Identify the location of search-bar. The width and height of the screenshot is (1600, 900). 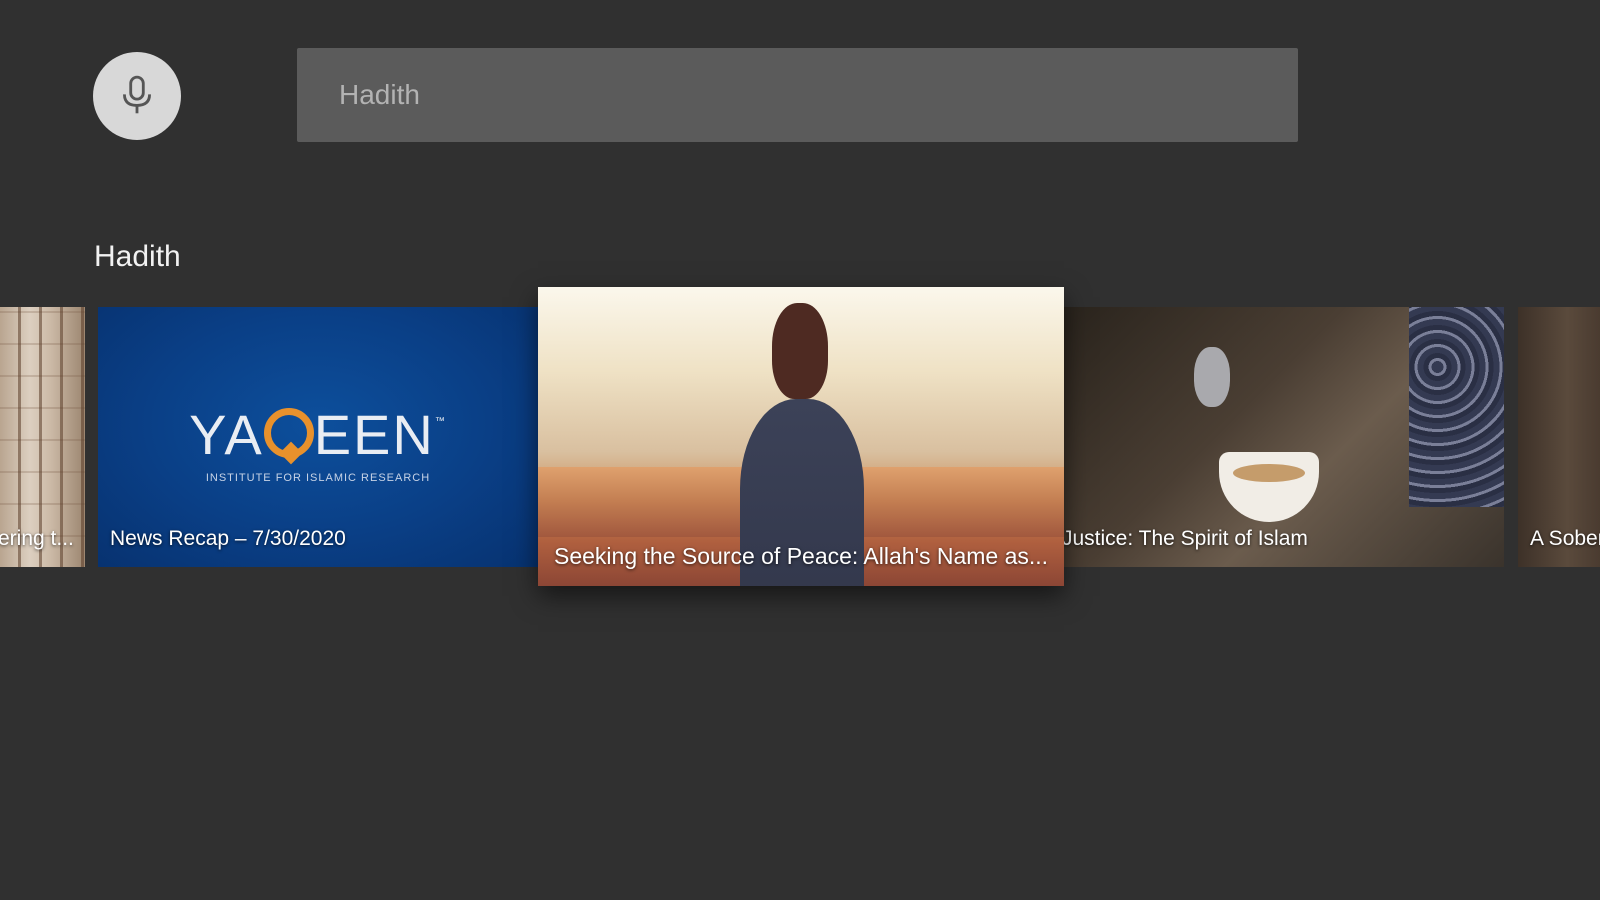
(797, 95).